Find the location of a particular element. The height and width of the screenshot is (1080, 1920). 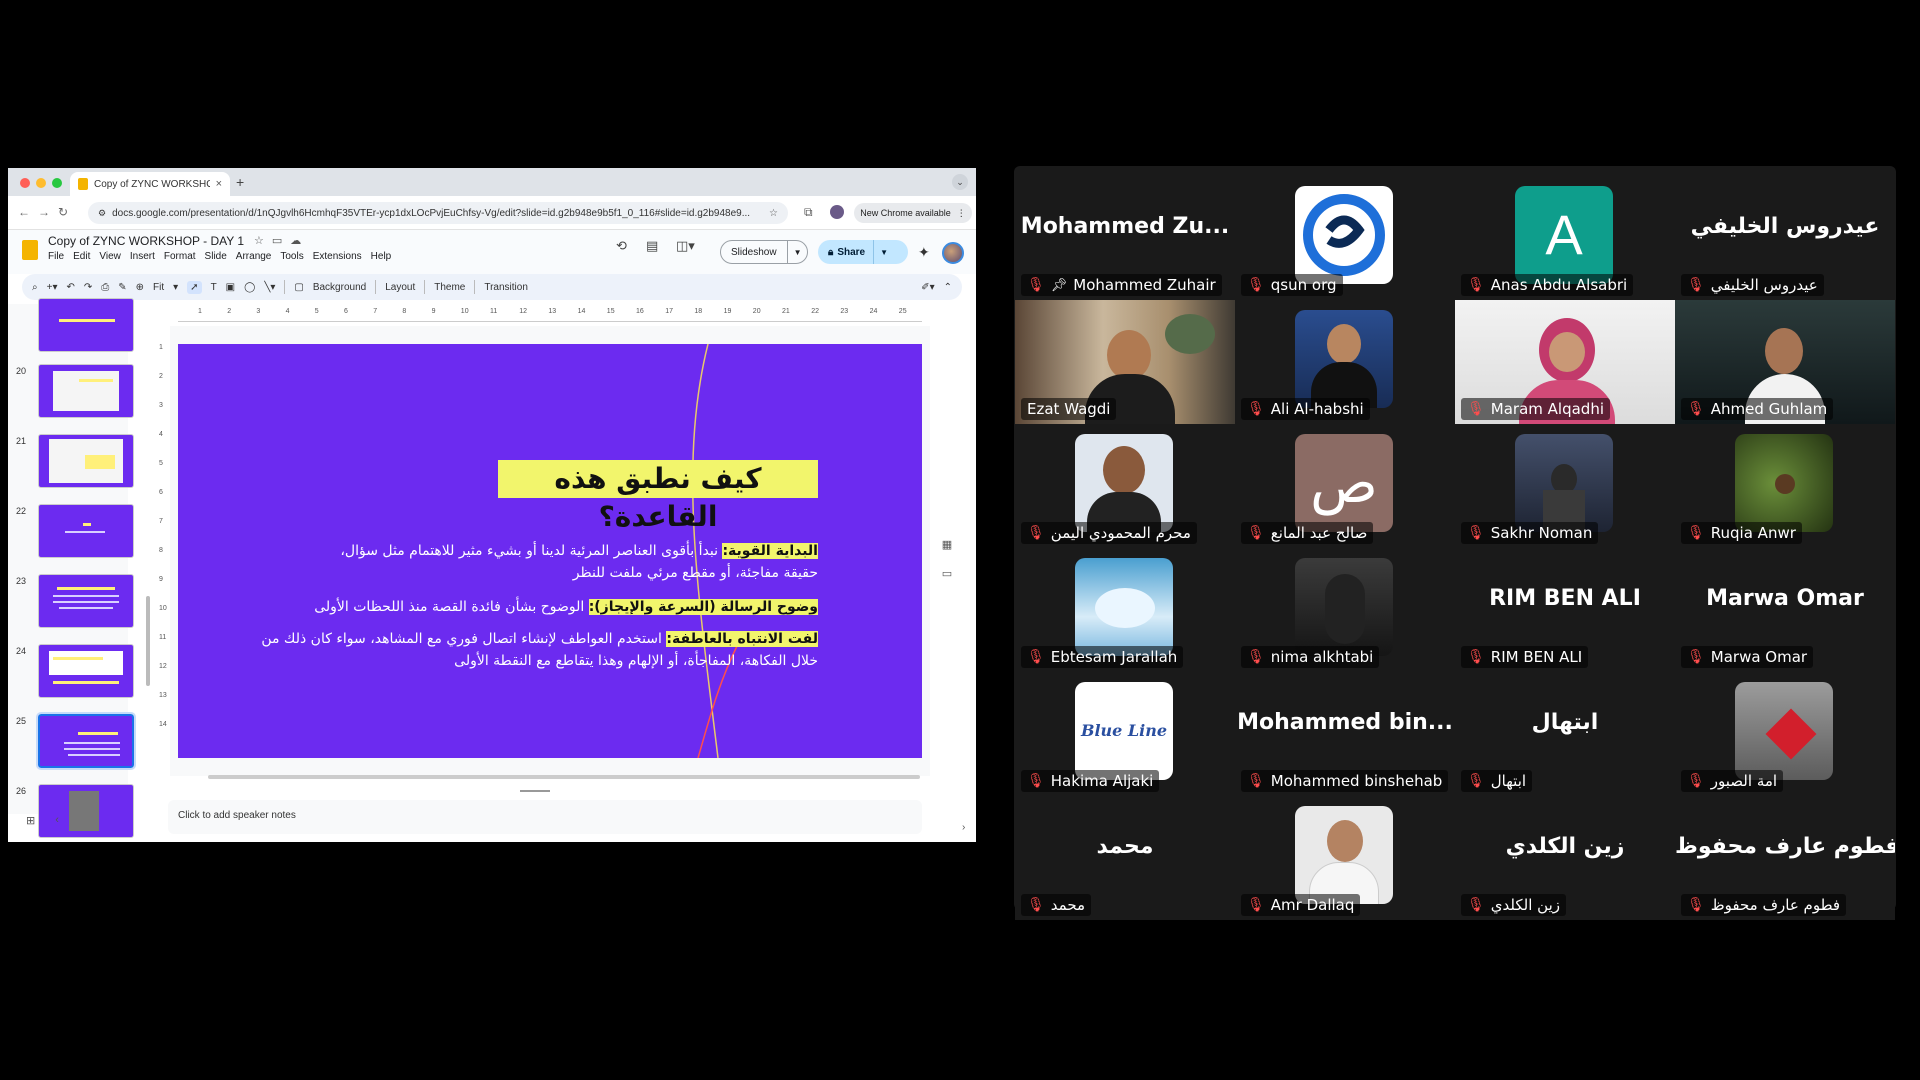

participant-tile: زين الكلدي 🎙︎ زين الكلدي is located at coordinates (1565, 858).